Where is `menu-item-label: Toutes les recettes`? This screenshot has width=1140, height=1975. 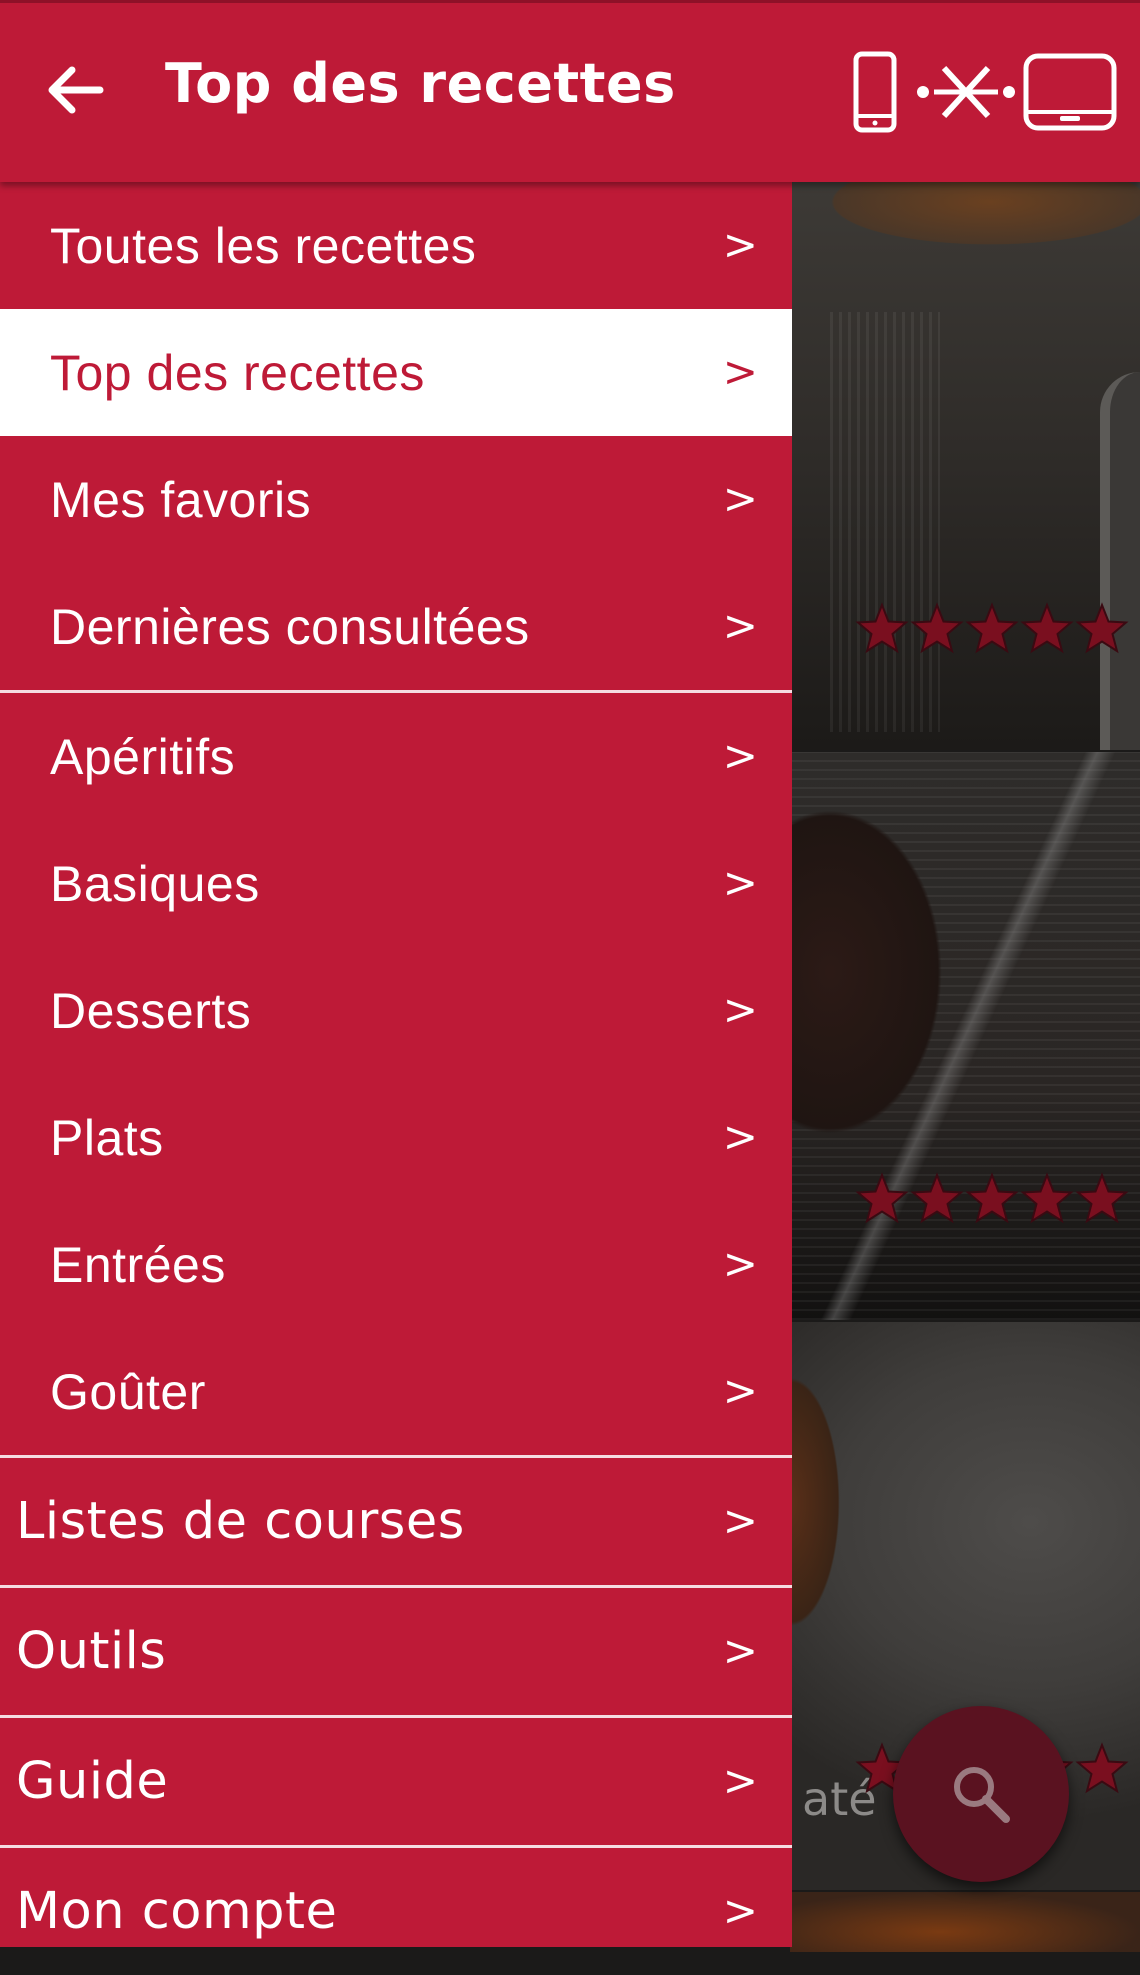
menu-item-label: Toutes les recettes is located at coordinates (263, 245).